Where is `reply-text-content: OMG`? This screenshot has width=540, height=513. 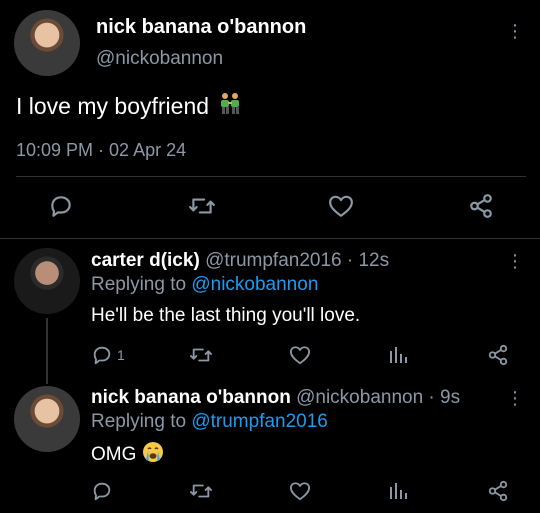 reply-text-content: OMG is located at coordinates (114, 454).